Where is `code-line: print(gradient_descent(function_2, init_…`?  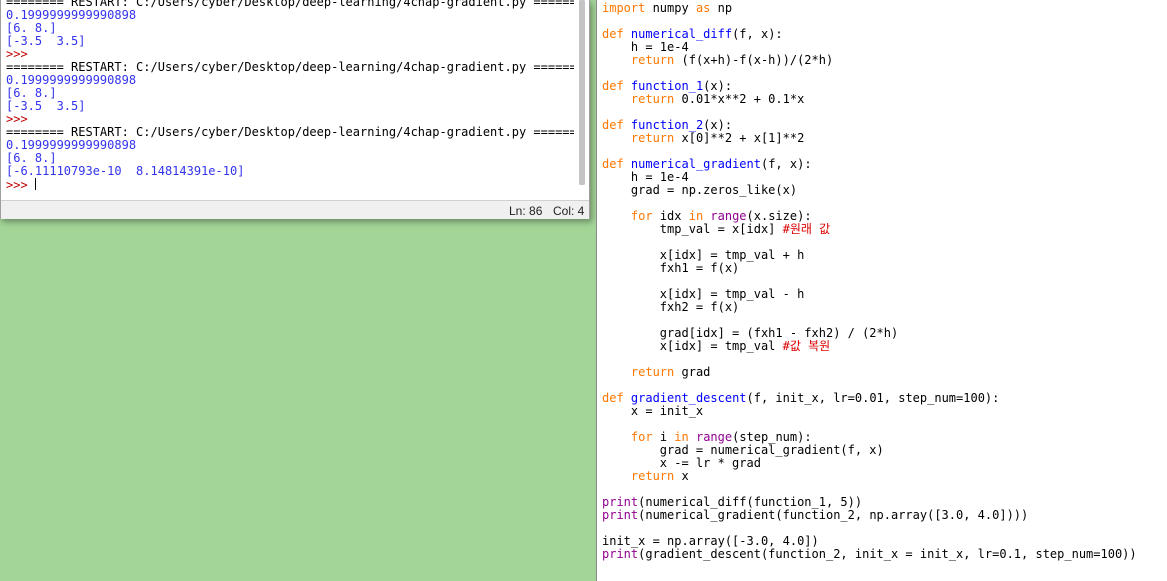
code-line: print(gradient_descent(function_2, init_… is located at coordinates (882, 554).